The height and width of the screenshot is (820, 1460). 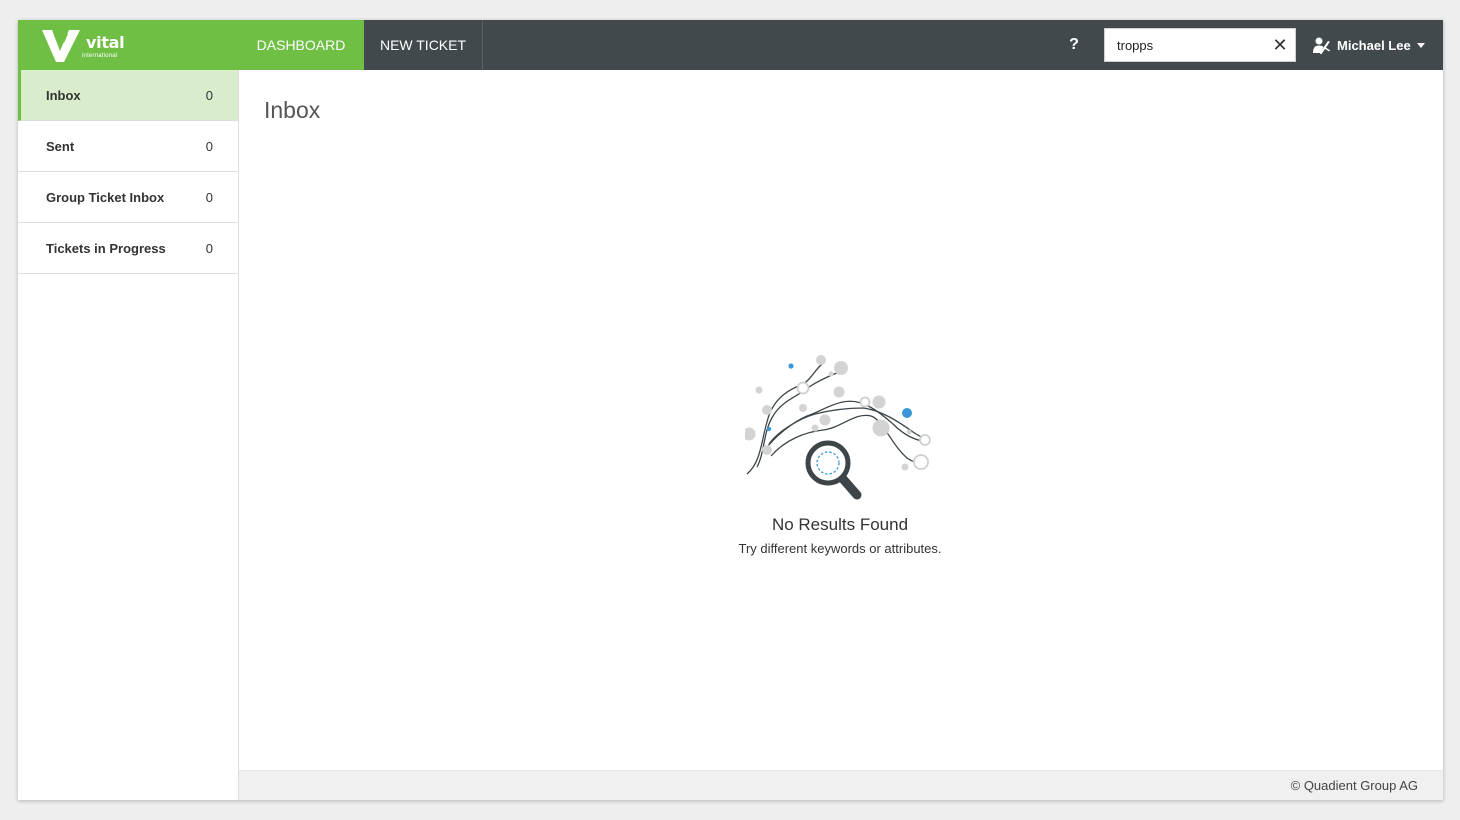 What do you see at coordinates (840, 524) in the screenshot?
I see `empty-state-title: No Results Found` at bounding box center [840, 524].